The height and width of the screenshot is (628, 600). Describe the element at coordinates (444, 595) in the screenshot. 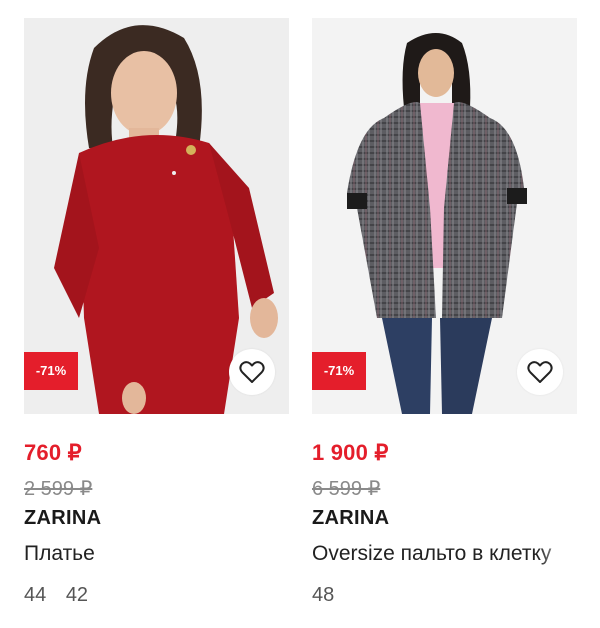

I see `size-list: 48` at that location.